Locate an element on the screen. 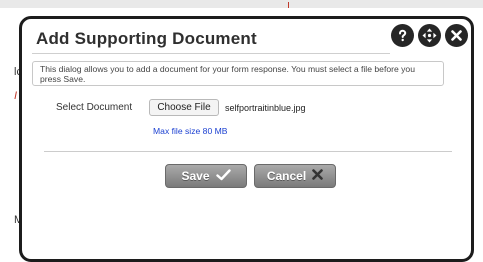  title-divider is located at coordinates (211, 53).